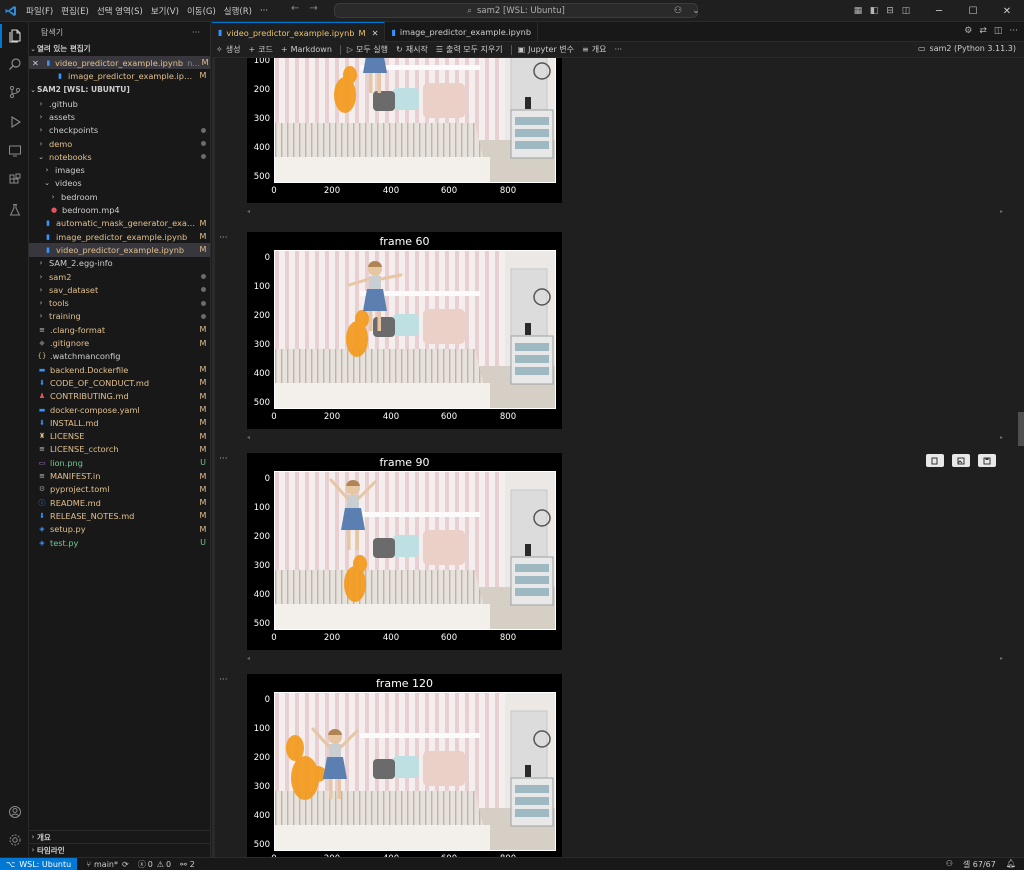 This screenshot has width=1024, height=870. I want to click on tree-file: ♟ CONTRIBUTING.md M, so click(119, 396).